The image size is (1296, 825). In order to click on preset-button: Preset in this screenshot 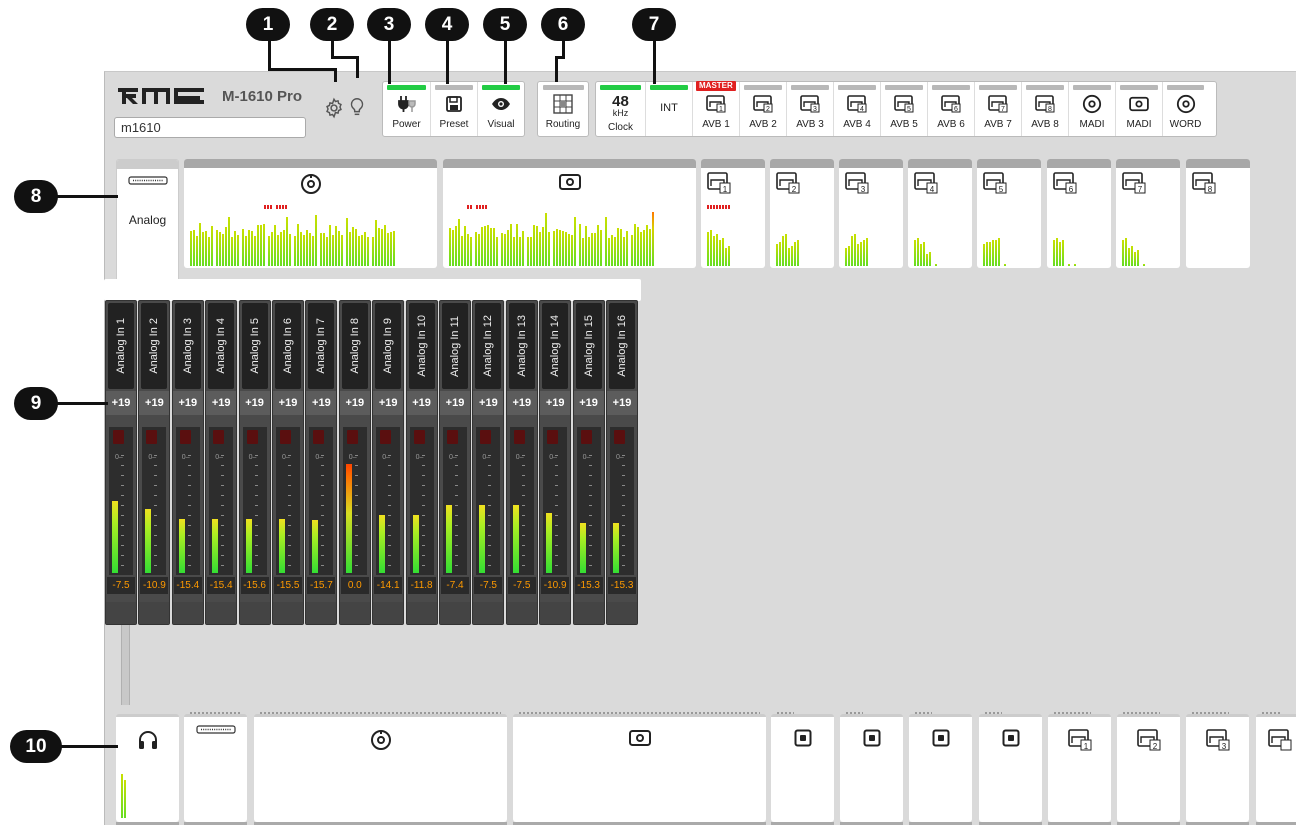, I will do `click(454, 109)`.